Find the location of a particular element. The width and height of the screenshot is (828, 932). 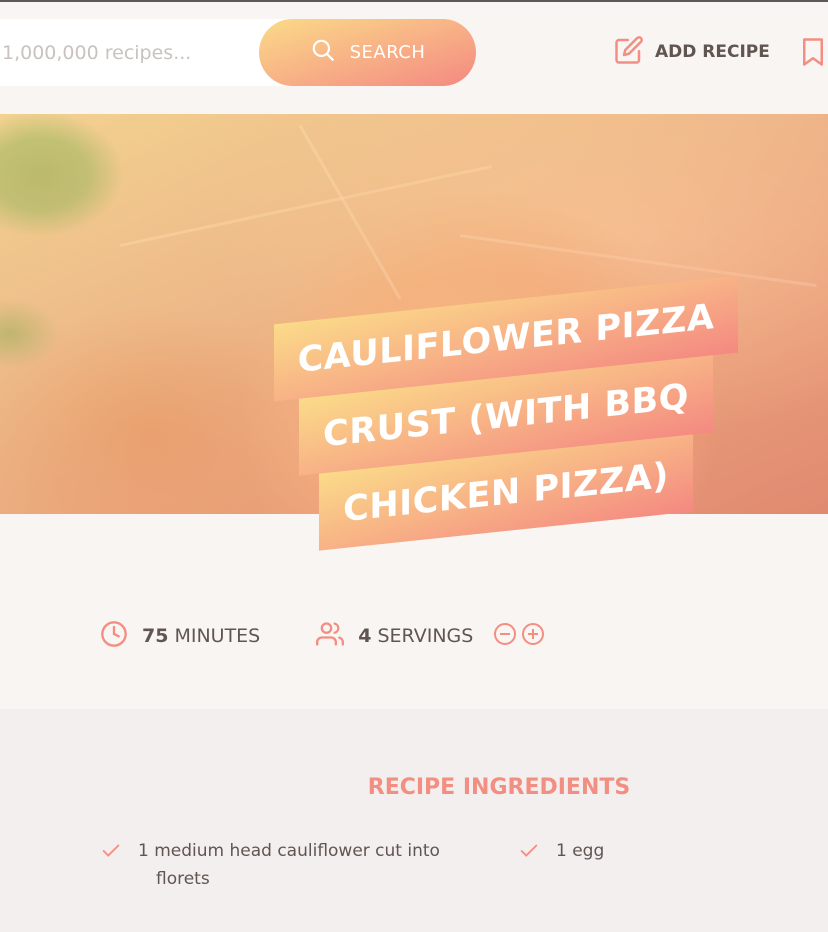

header: SEARCH ADD RECIPE is located at coordinates (414, 58).